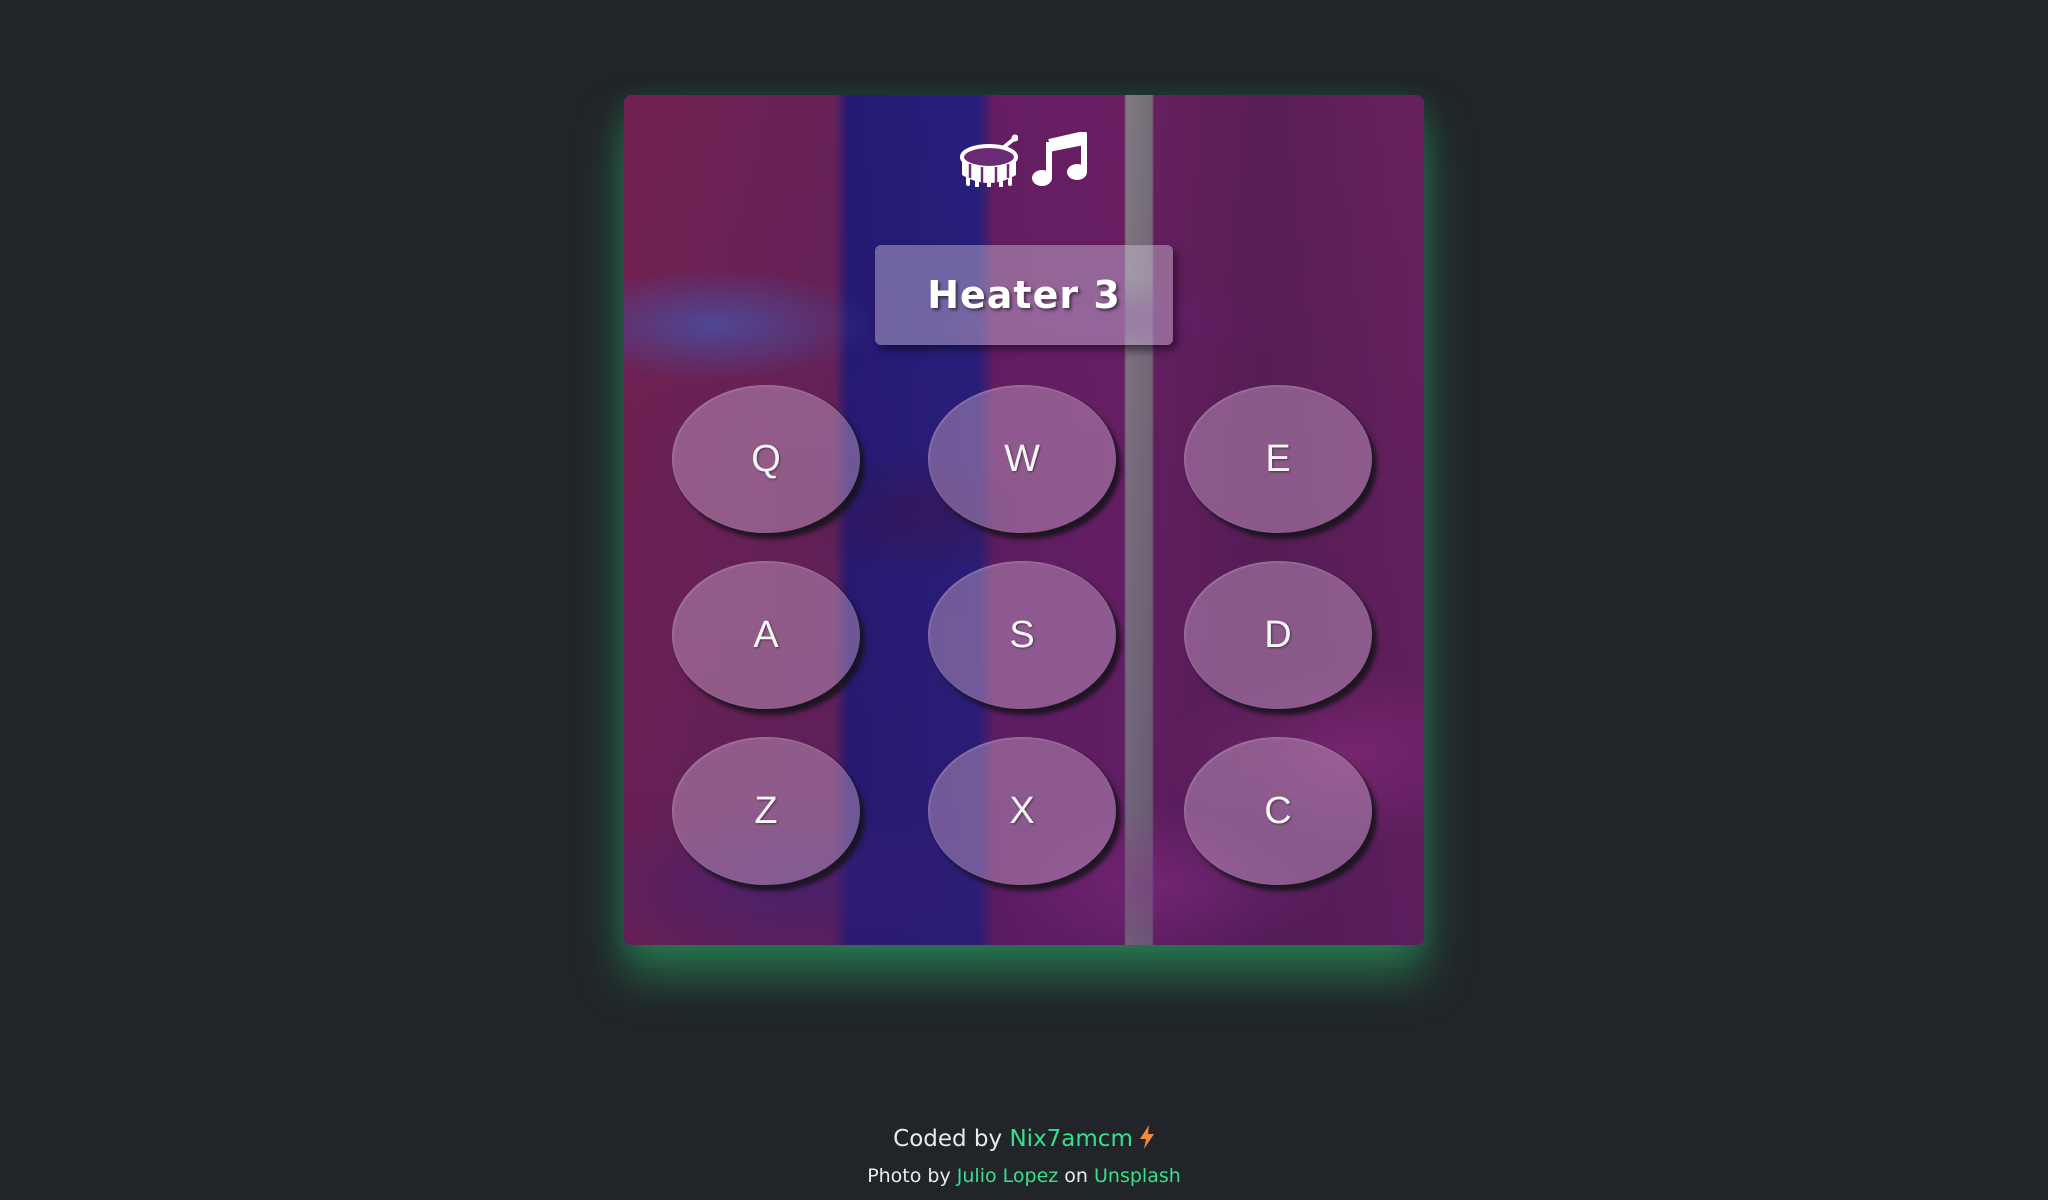 The height and width of the screenshot is (1200, 2048). Describe the element at coordinates (1070, 1139) in the screenshot. I see `author-link: Nix7amcm` at that location.